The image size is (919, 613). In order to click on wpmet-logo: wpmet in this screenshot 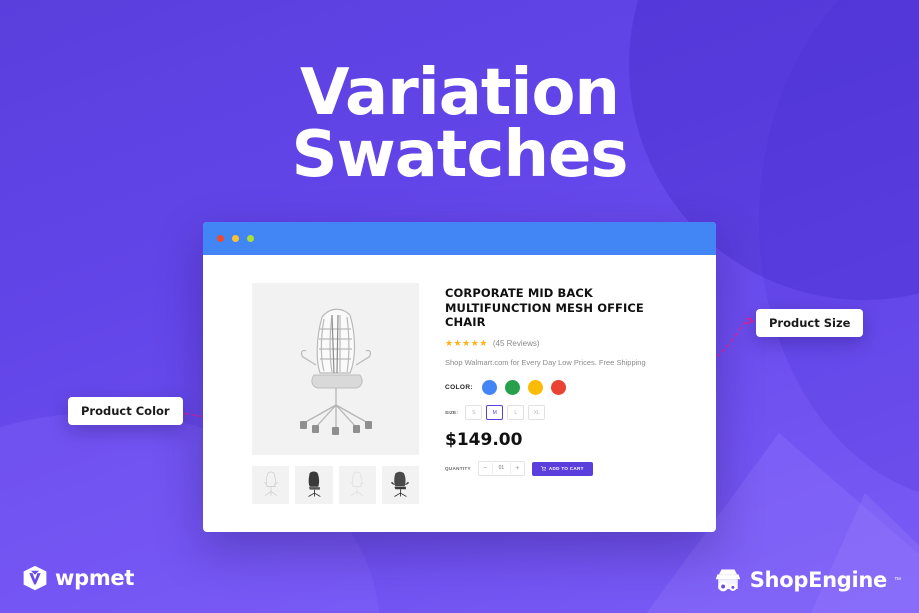, I will do `click(78, 578)`.